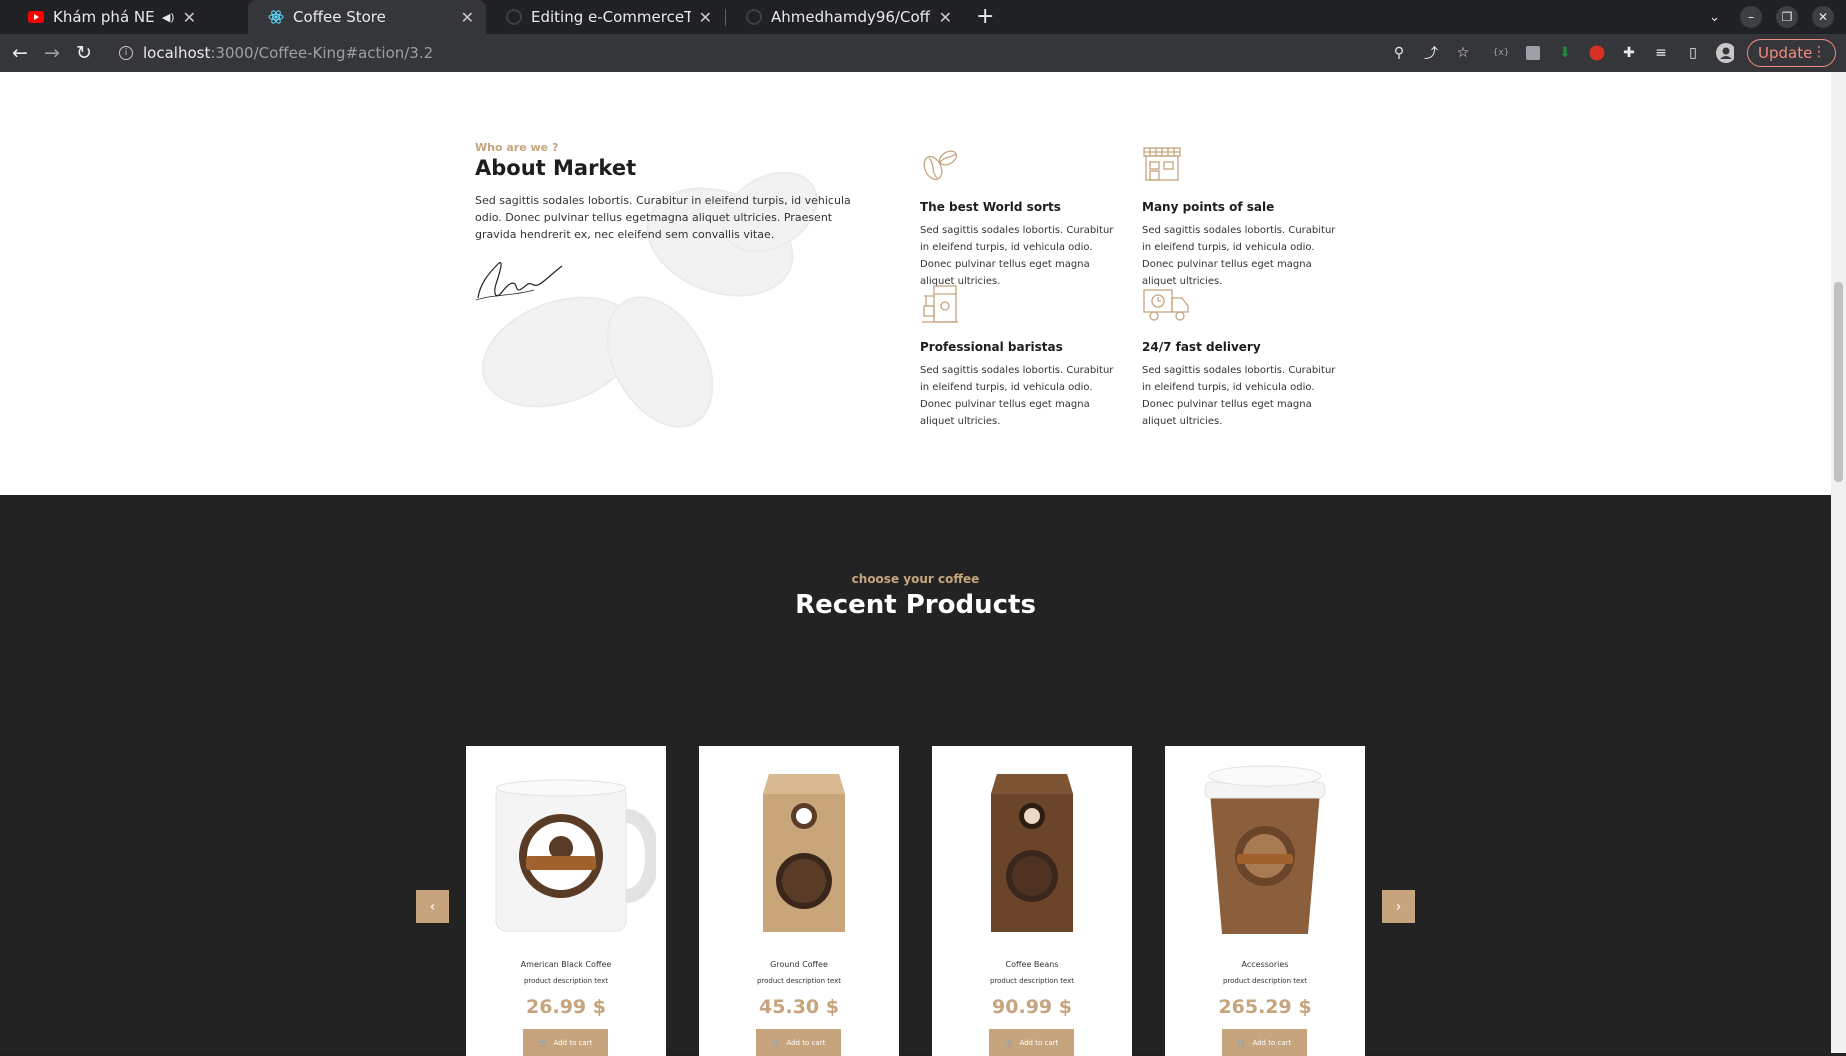 The width and height of the screenshot is (1846, 1056). What do you see at coordinates (799, 964) in the screenshot?
I see `product-name: Ground Coffee` at bounding box center [799, 964].